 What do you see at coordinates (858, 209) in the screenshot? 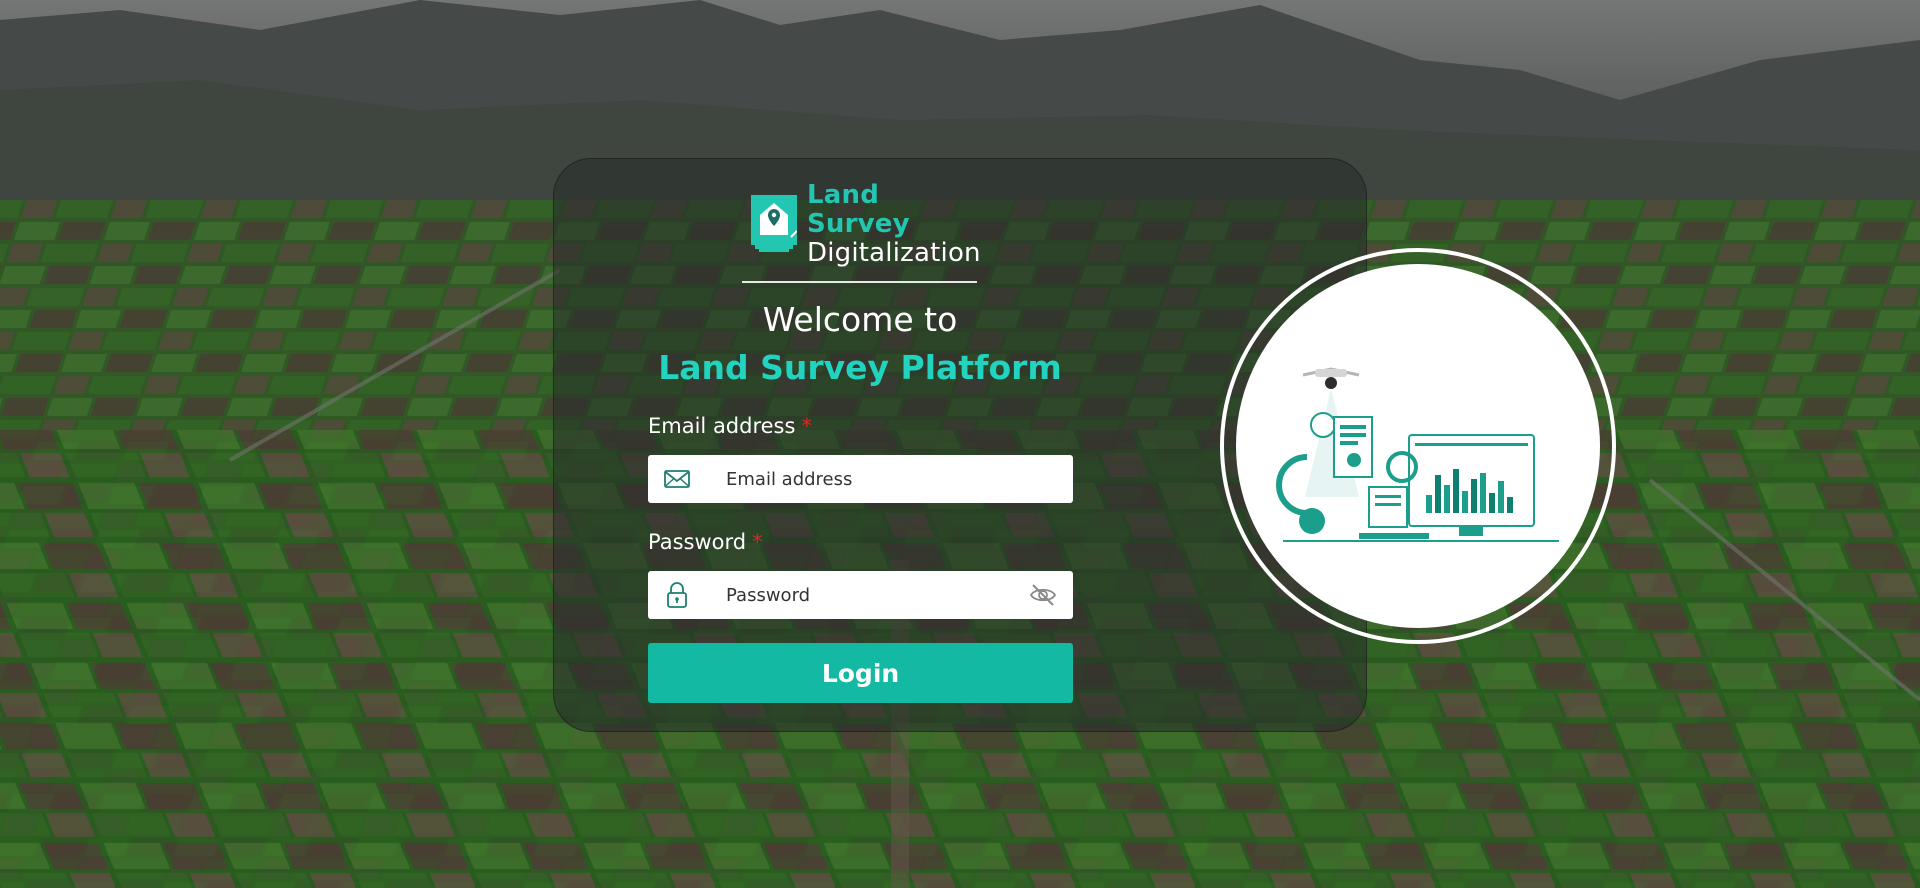
I see `brand-name-line1: Land Survey` at bounding box center [858, 209].